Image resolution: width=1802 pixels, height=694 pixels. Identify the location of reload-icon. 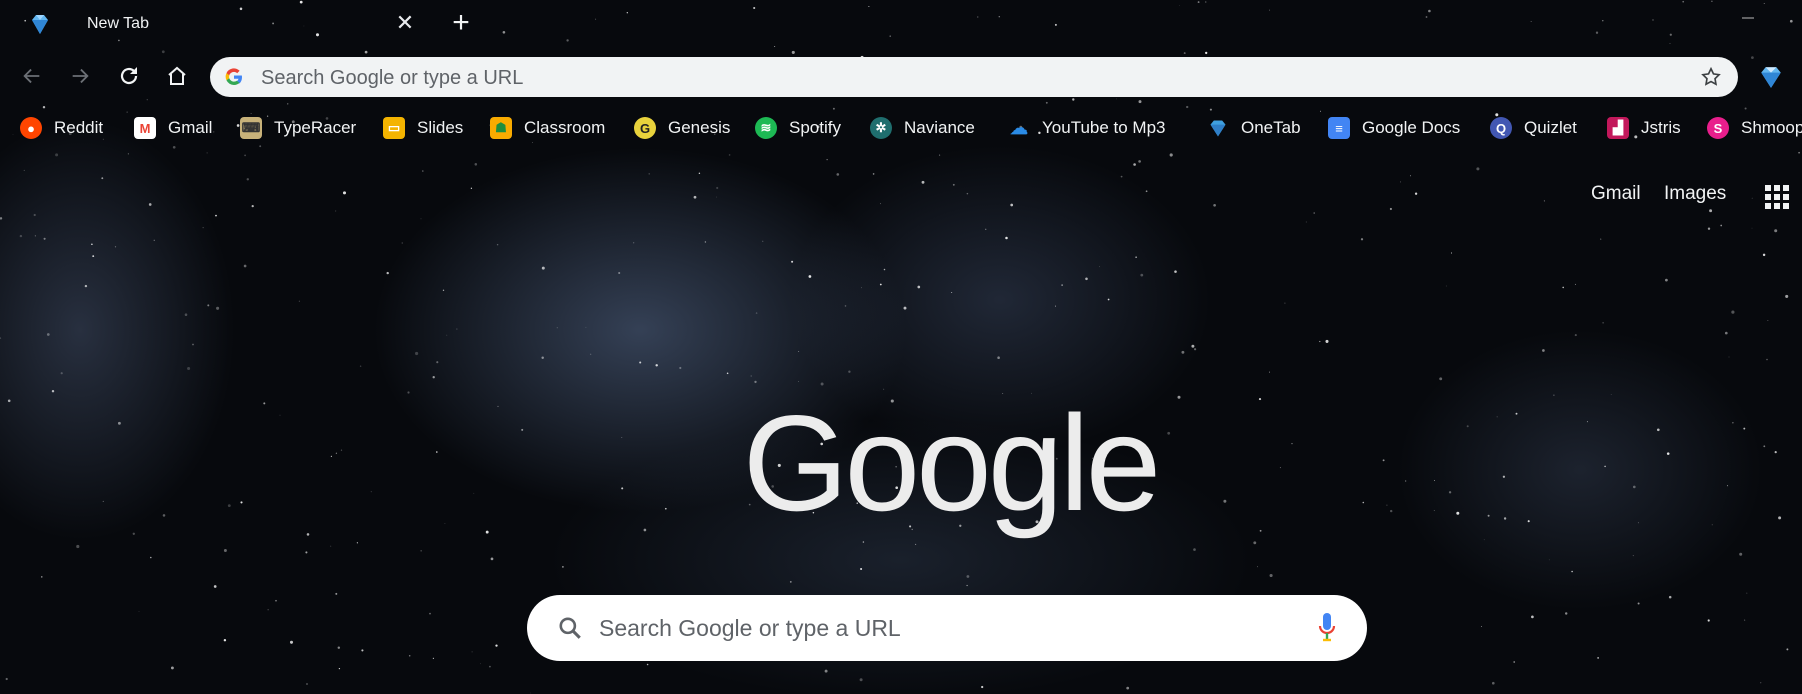
(129, 76).